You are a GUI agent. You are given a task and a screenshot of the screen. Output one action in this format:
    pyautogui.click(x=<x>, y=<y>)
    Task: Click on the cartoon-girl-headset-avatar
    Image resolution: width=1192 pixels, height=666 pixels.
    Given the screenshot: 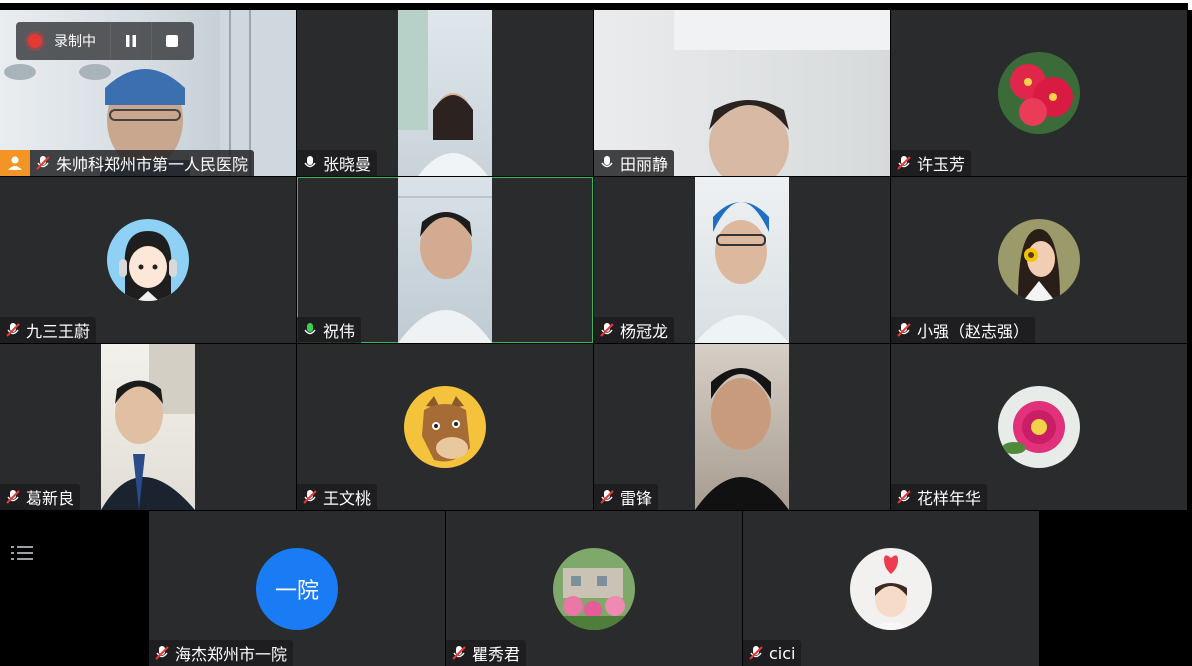 What is the action you would take?
    pyautogui.click(x=148, y=260)
    